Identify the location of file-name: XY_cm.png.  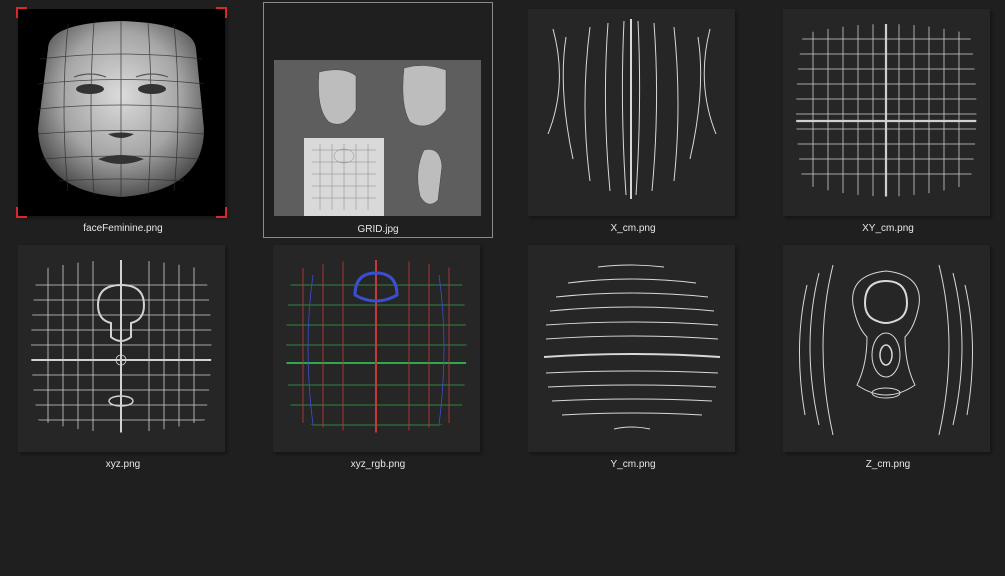
(888, 228).